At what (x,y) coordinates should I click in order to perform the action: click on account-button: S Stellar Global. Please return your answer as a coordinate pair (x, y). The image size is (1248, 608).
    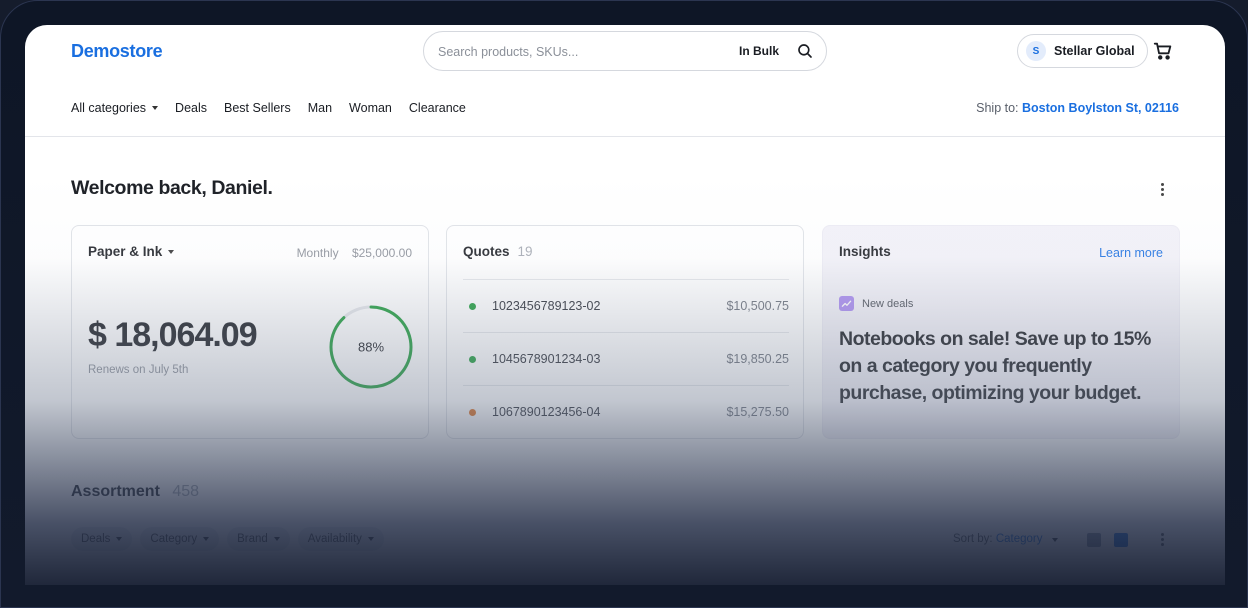
    Looking at the image, I should click on (1082, 51).